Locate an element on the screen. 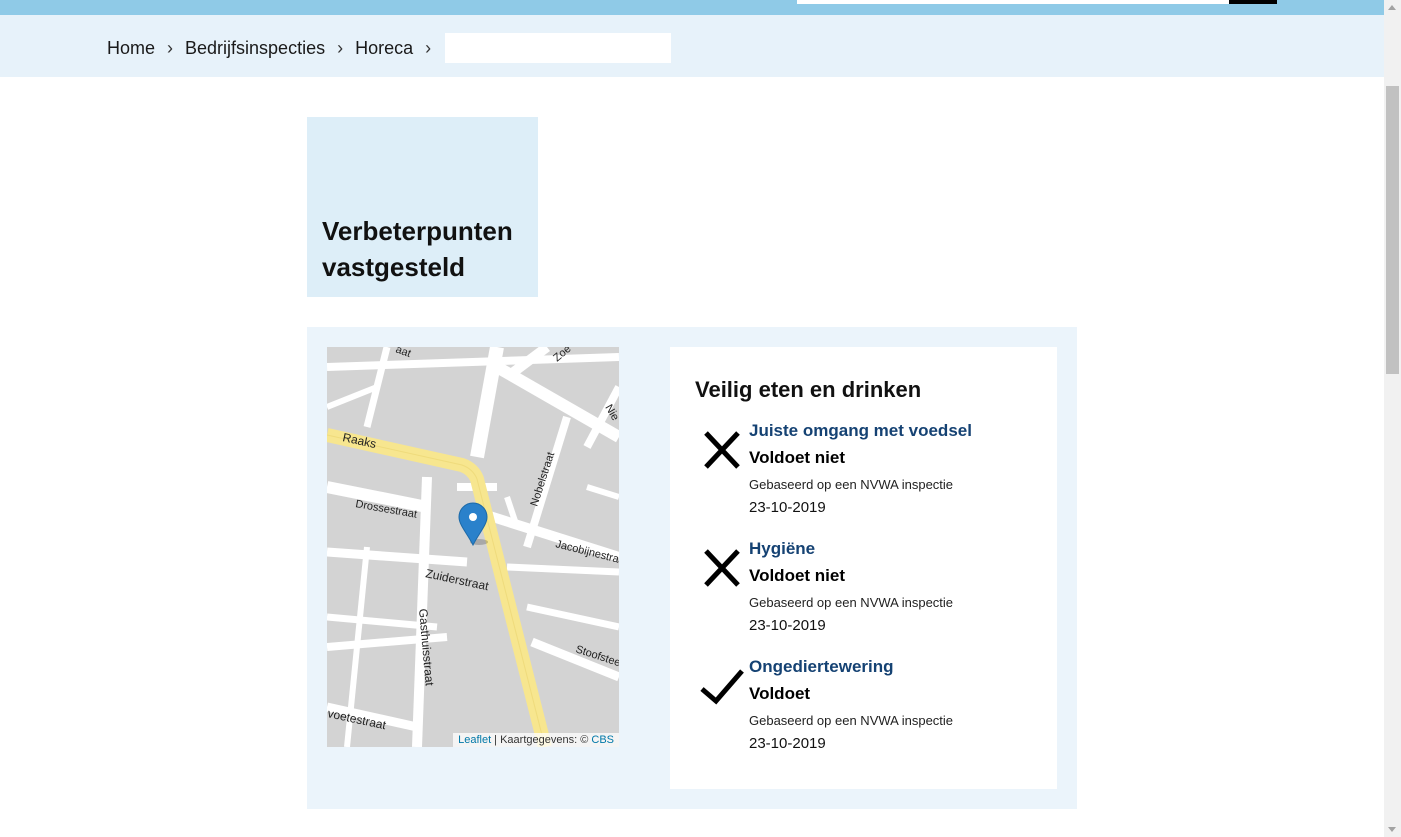 Image resolution: width=1401 pixels, height=837 pixels. scroll-up-arrow-icon is located at coordinates (1392, 7).